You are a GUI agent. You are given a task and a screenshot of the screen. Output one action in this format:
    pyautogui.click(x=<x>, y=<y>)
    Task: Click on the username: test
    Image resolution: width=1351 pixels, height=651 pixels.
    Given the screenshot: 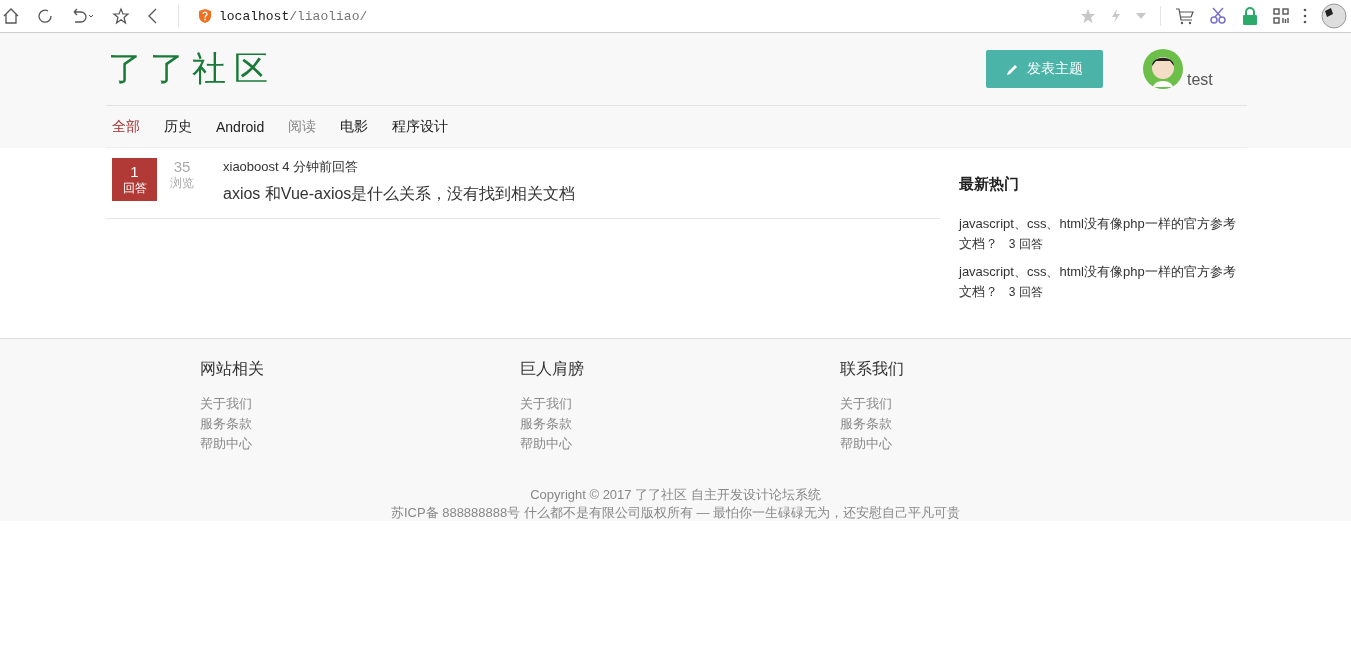 What is the action you would take?
    pyautogui.click(x=1200, y=80)
    